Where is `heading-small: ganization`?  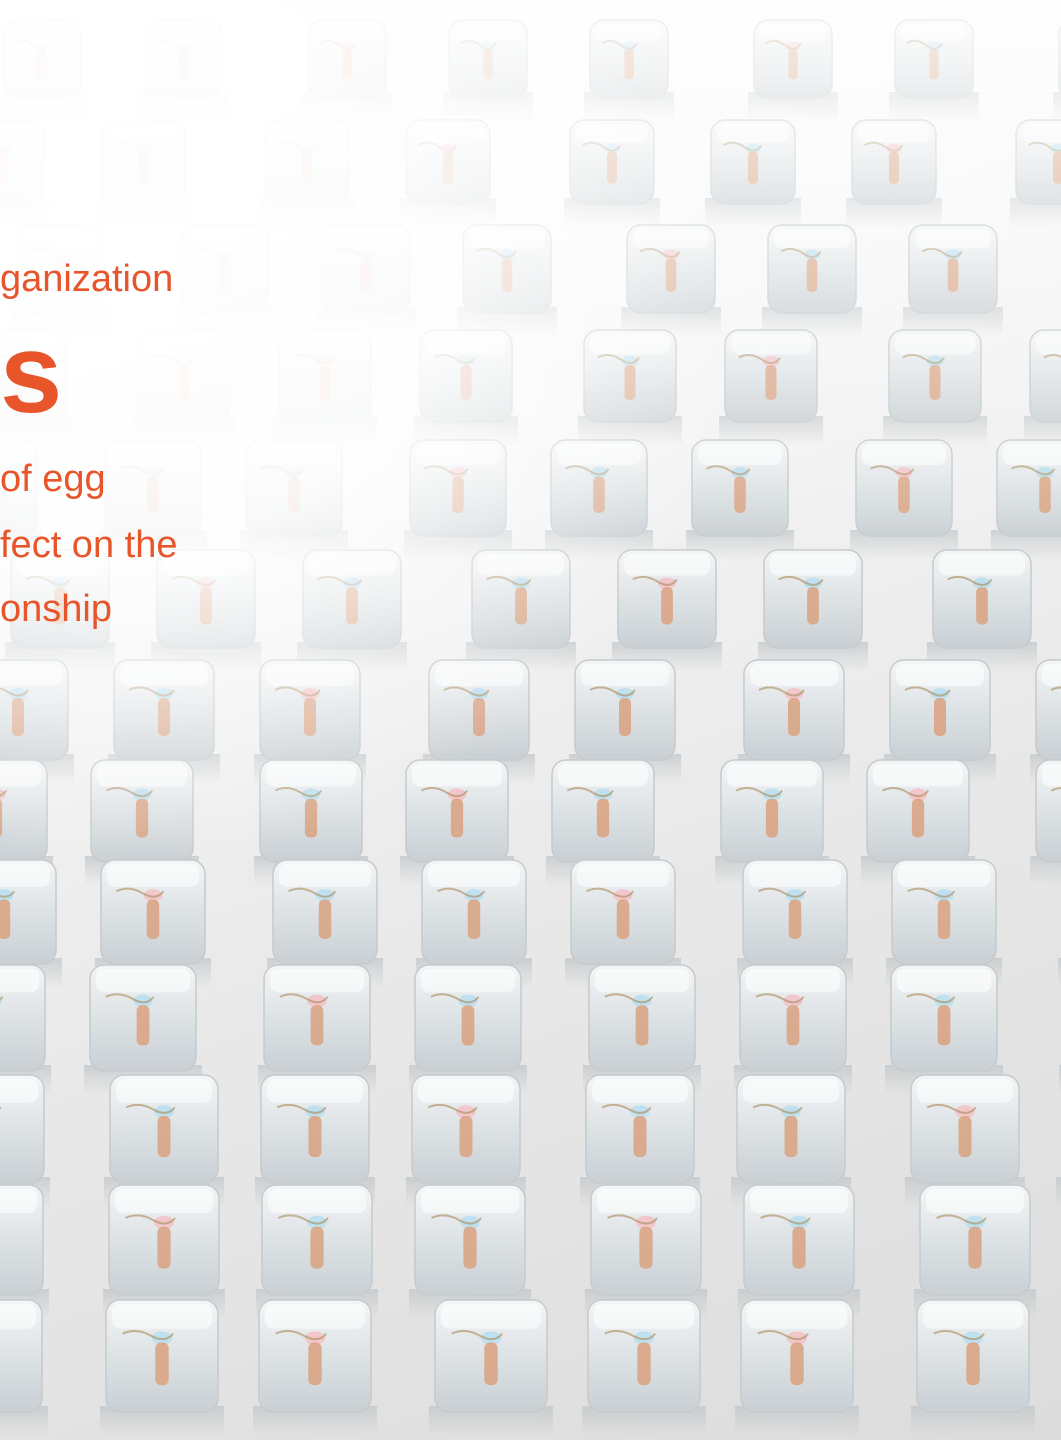
heading-small: ganization is located at coordinates (87, 279).